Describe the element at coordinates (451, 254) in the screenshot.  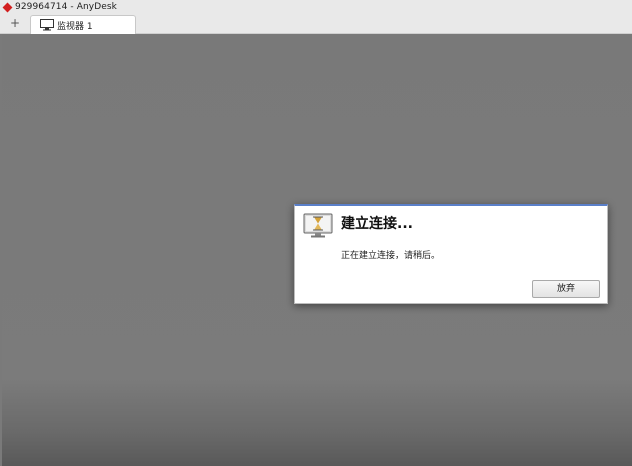
I see `connecting-dialog: 建立连接... 正在建立连接，请稍后。 放弃` at that location.